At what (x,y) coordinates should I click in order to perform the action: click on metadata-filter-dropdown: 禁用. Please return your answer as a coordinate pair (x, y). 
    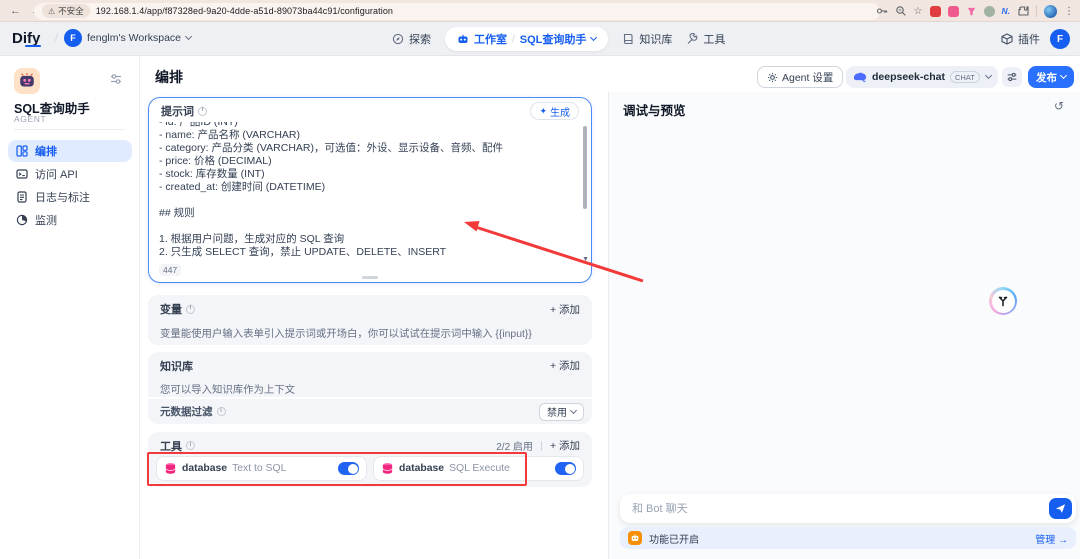
    Looking at the image, I should click on (561, 411).